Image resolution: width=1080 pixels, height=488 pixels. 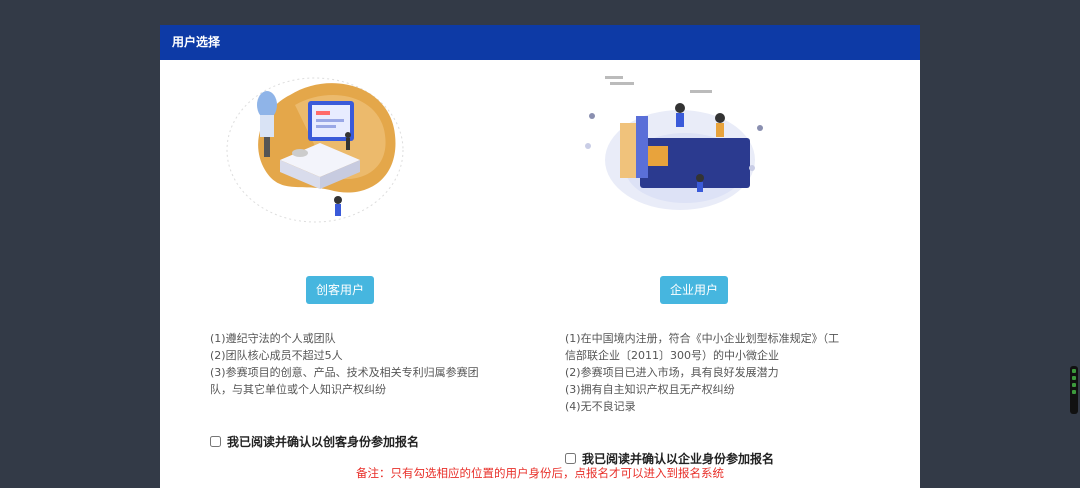 What do you see at coordinates (298, 389) in the screenshot?
I see `maker-requirement-item: 队，与其它单位或个人知识产权纠纷` at bounding box center [298, 389].